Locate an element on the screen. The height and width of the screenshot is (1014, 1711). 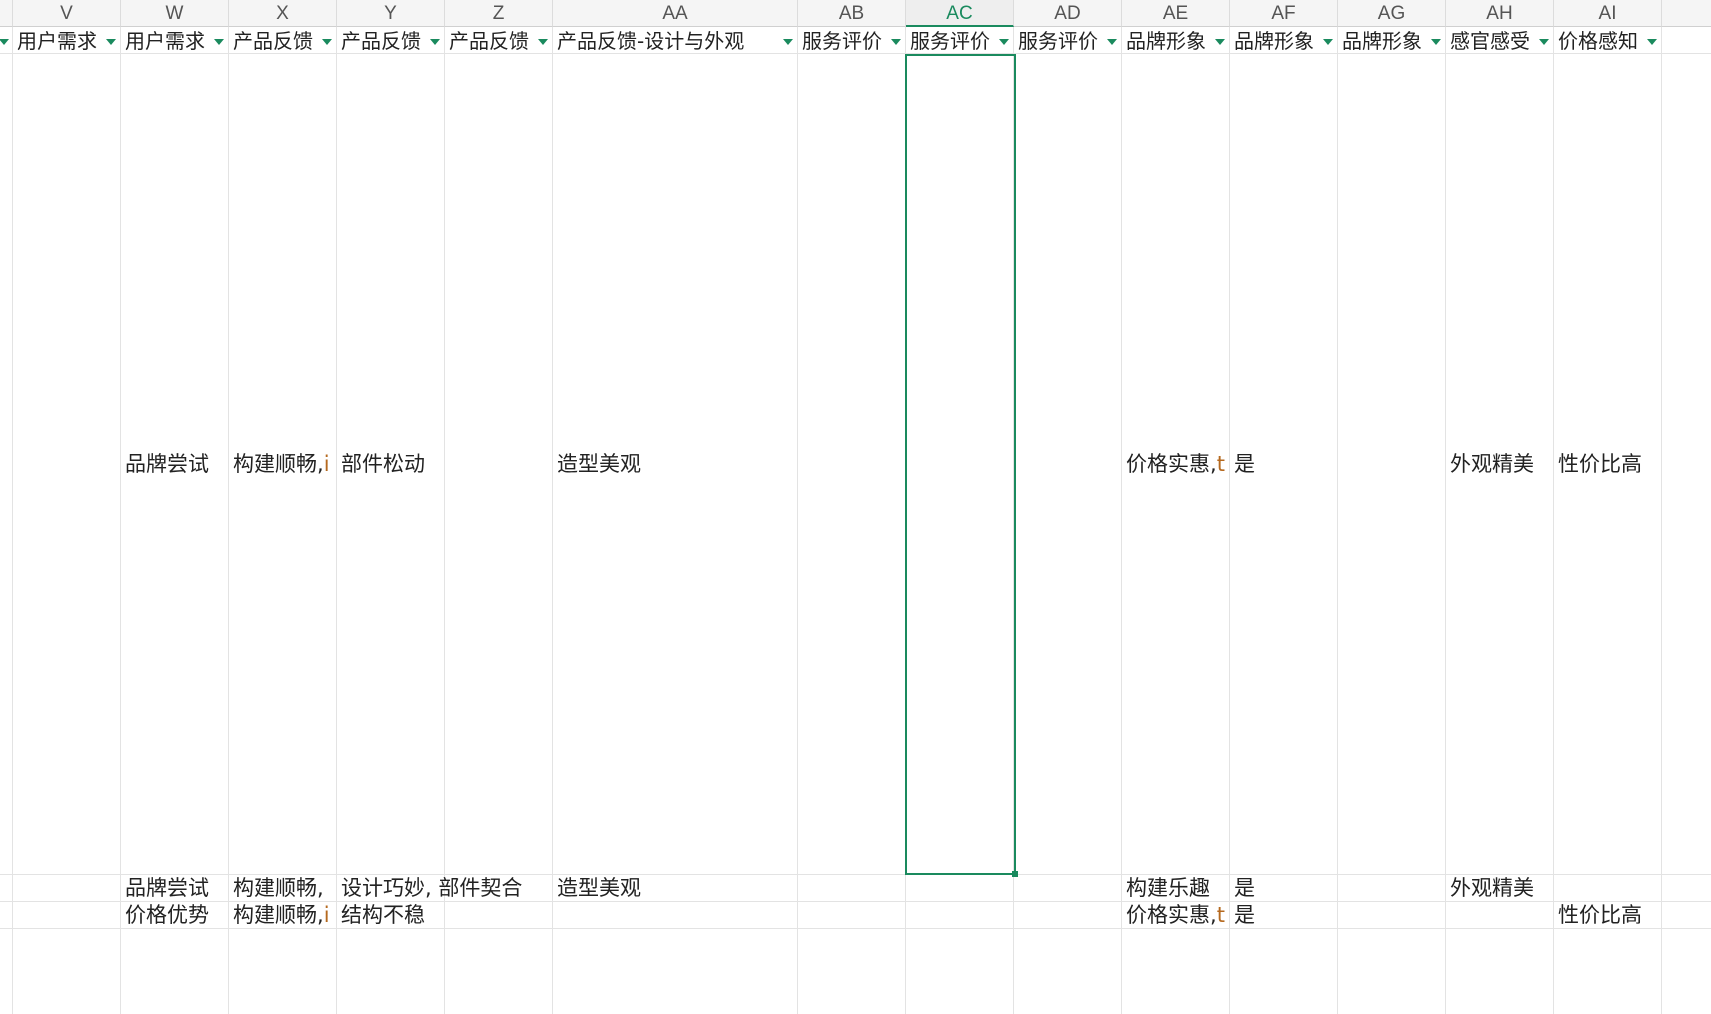
header-cell-z: 产品反馈 is located at coordinates (499, 41).